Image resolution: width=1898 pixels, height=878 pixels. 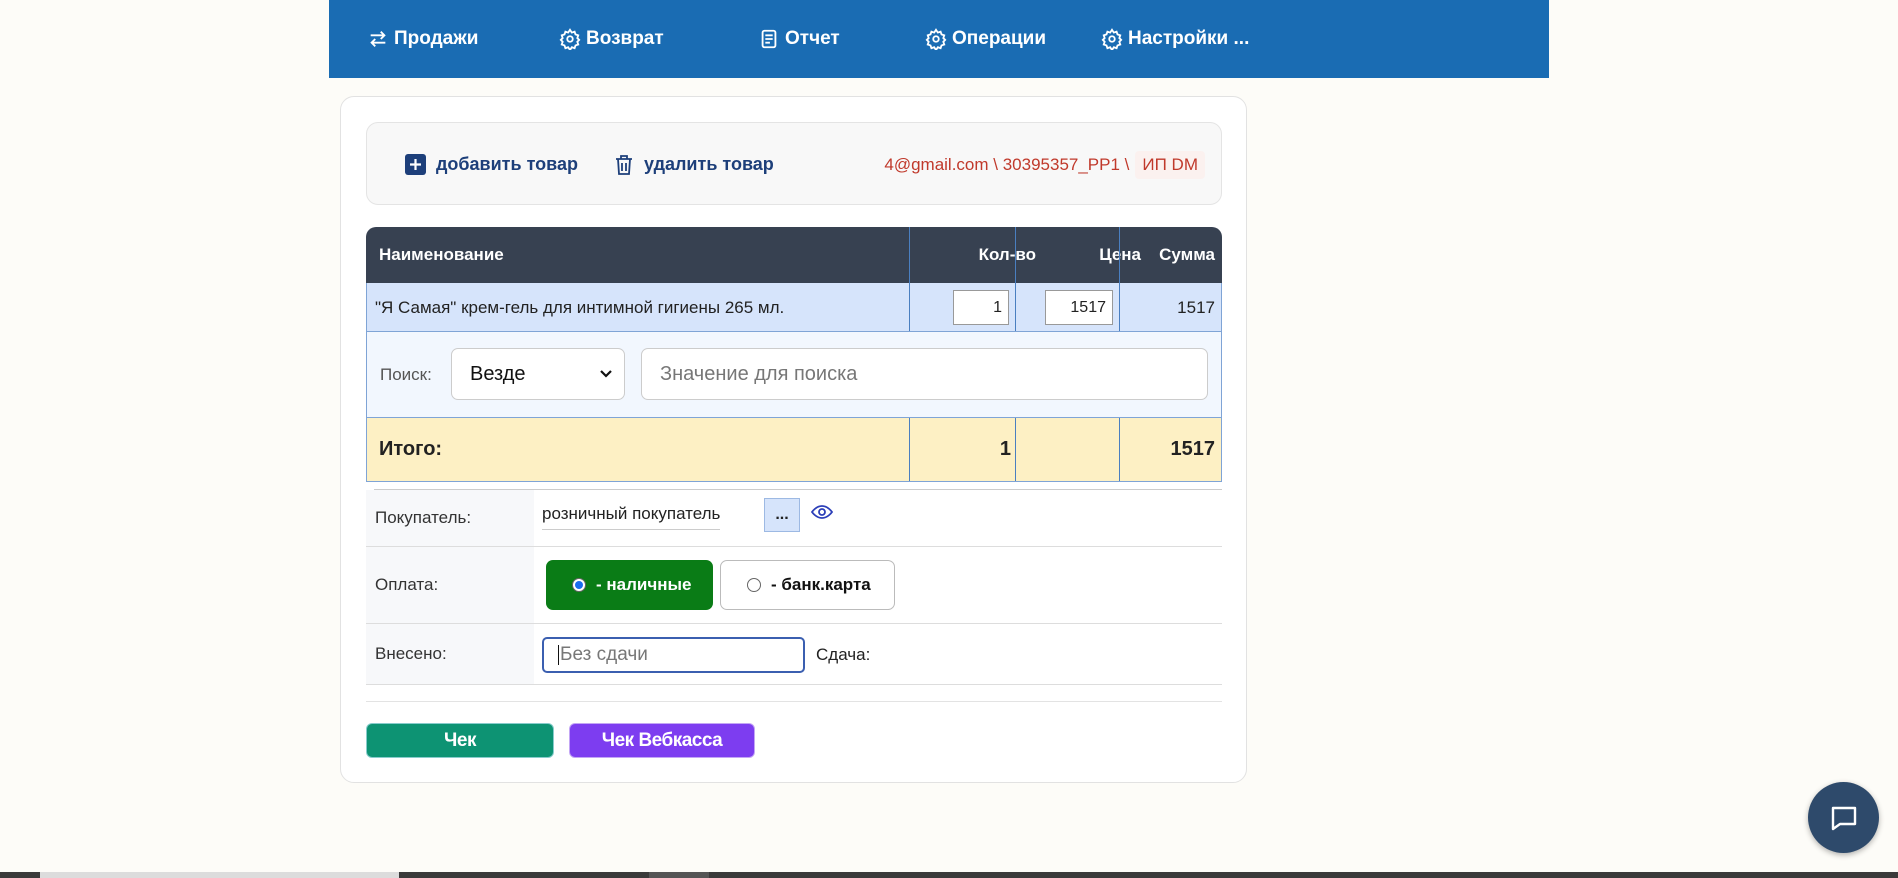 I want to click on nav-sales: Продажи, so click(x=422, y=39).